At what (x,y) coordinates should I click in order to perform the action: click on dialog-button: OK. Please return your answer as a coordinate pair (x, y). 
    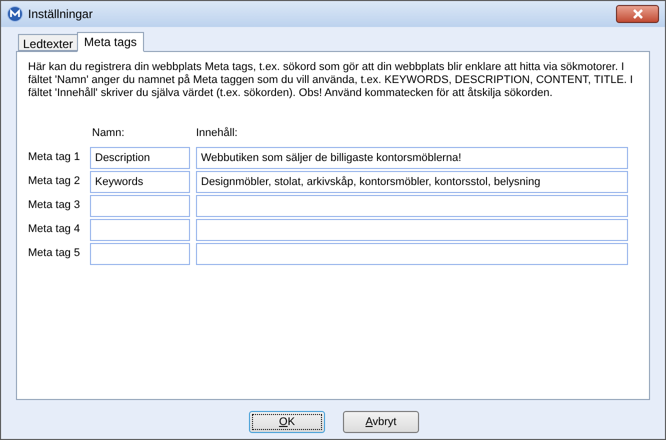
    Looking at the image, I should click on (287, 422).